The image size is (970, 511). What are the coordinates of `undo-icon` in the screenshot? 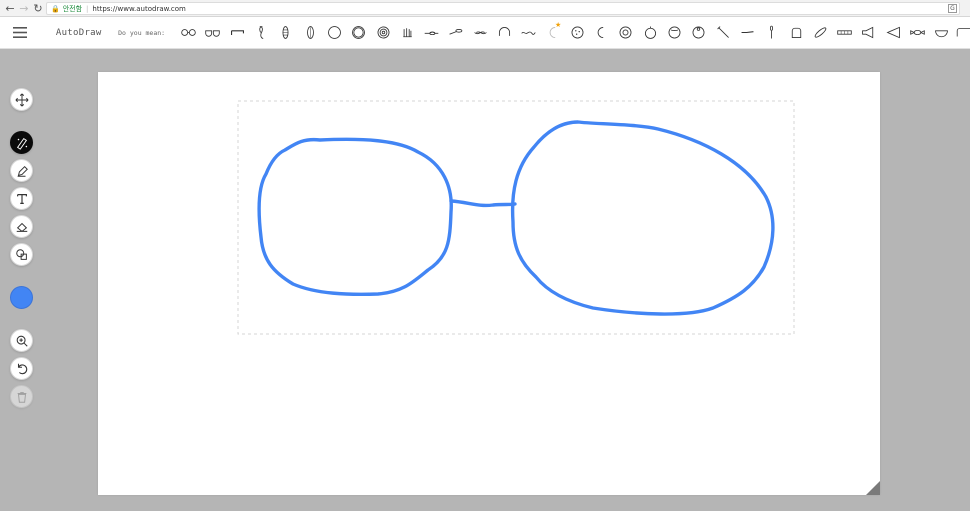 It's located at (22, 368).